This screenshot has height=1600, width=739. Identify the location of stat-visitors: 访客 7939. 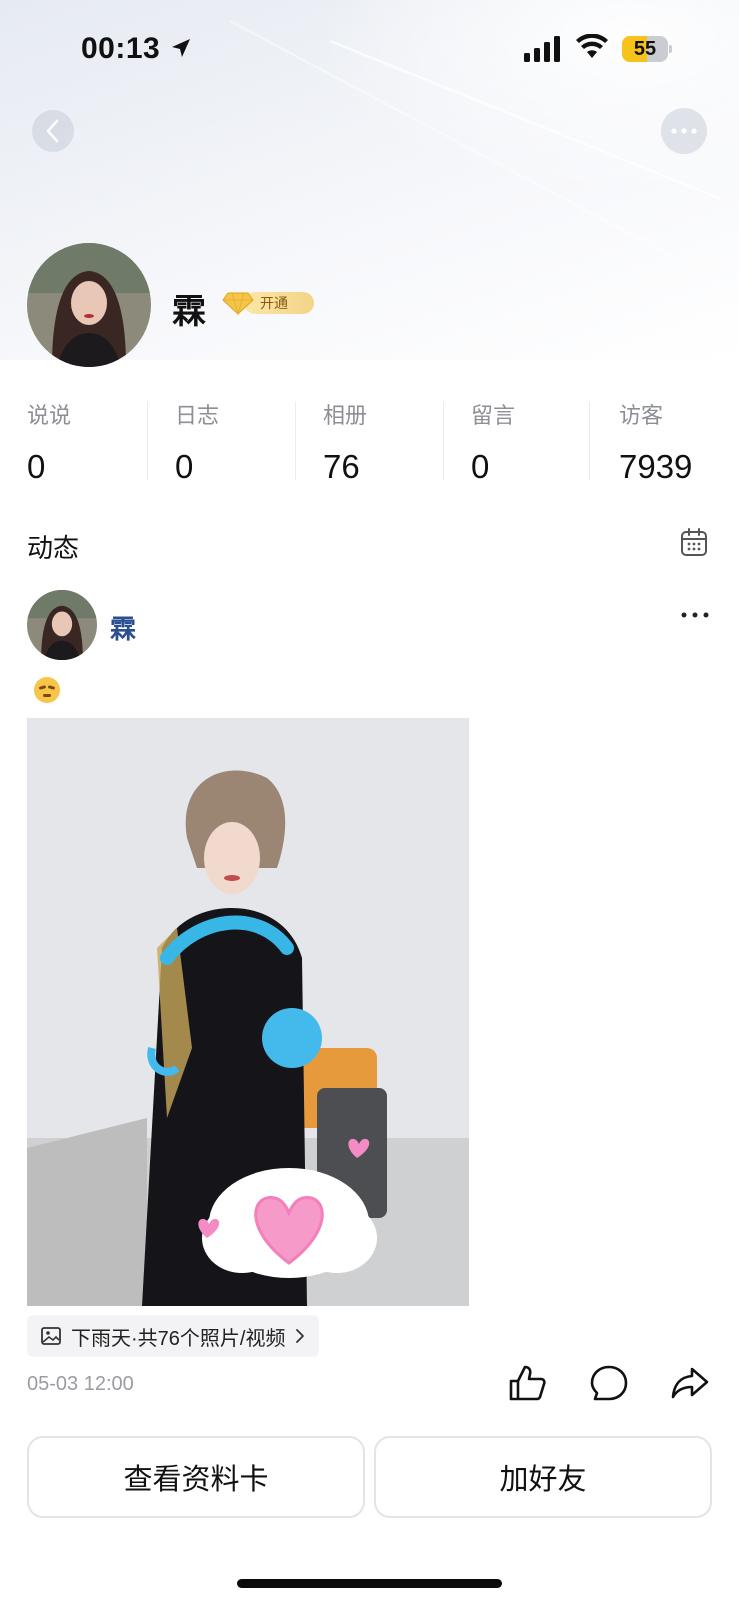
(679, 443).